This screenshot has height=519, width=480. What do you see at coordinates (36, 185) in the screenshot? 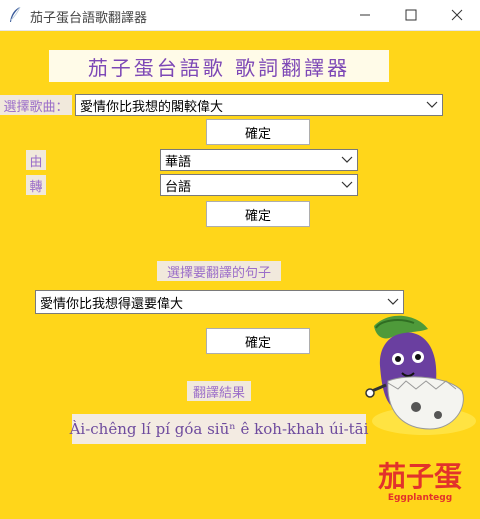
I see `to-label: 轉` at bounding box center [36, 185].